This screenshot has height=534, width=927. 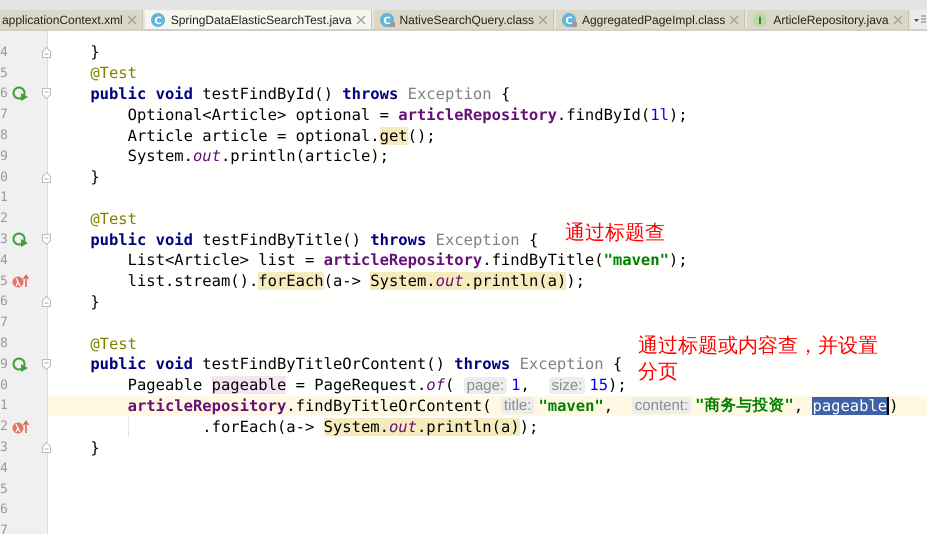 I want to click on annotation-note: 通过标题查, so click(x=615, y=232).